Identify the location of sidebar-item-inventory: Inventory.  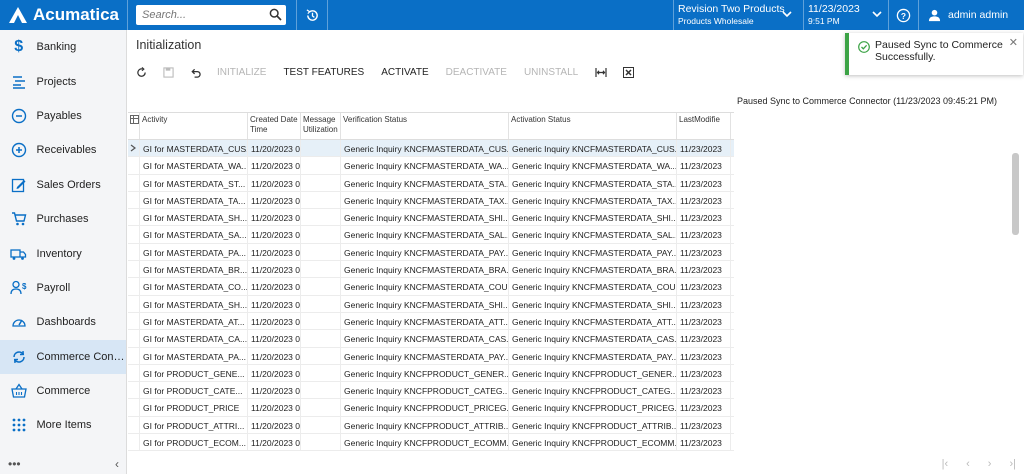
(63, 253).